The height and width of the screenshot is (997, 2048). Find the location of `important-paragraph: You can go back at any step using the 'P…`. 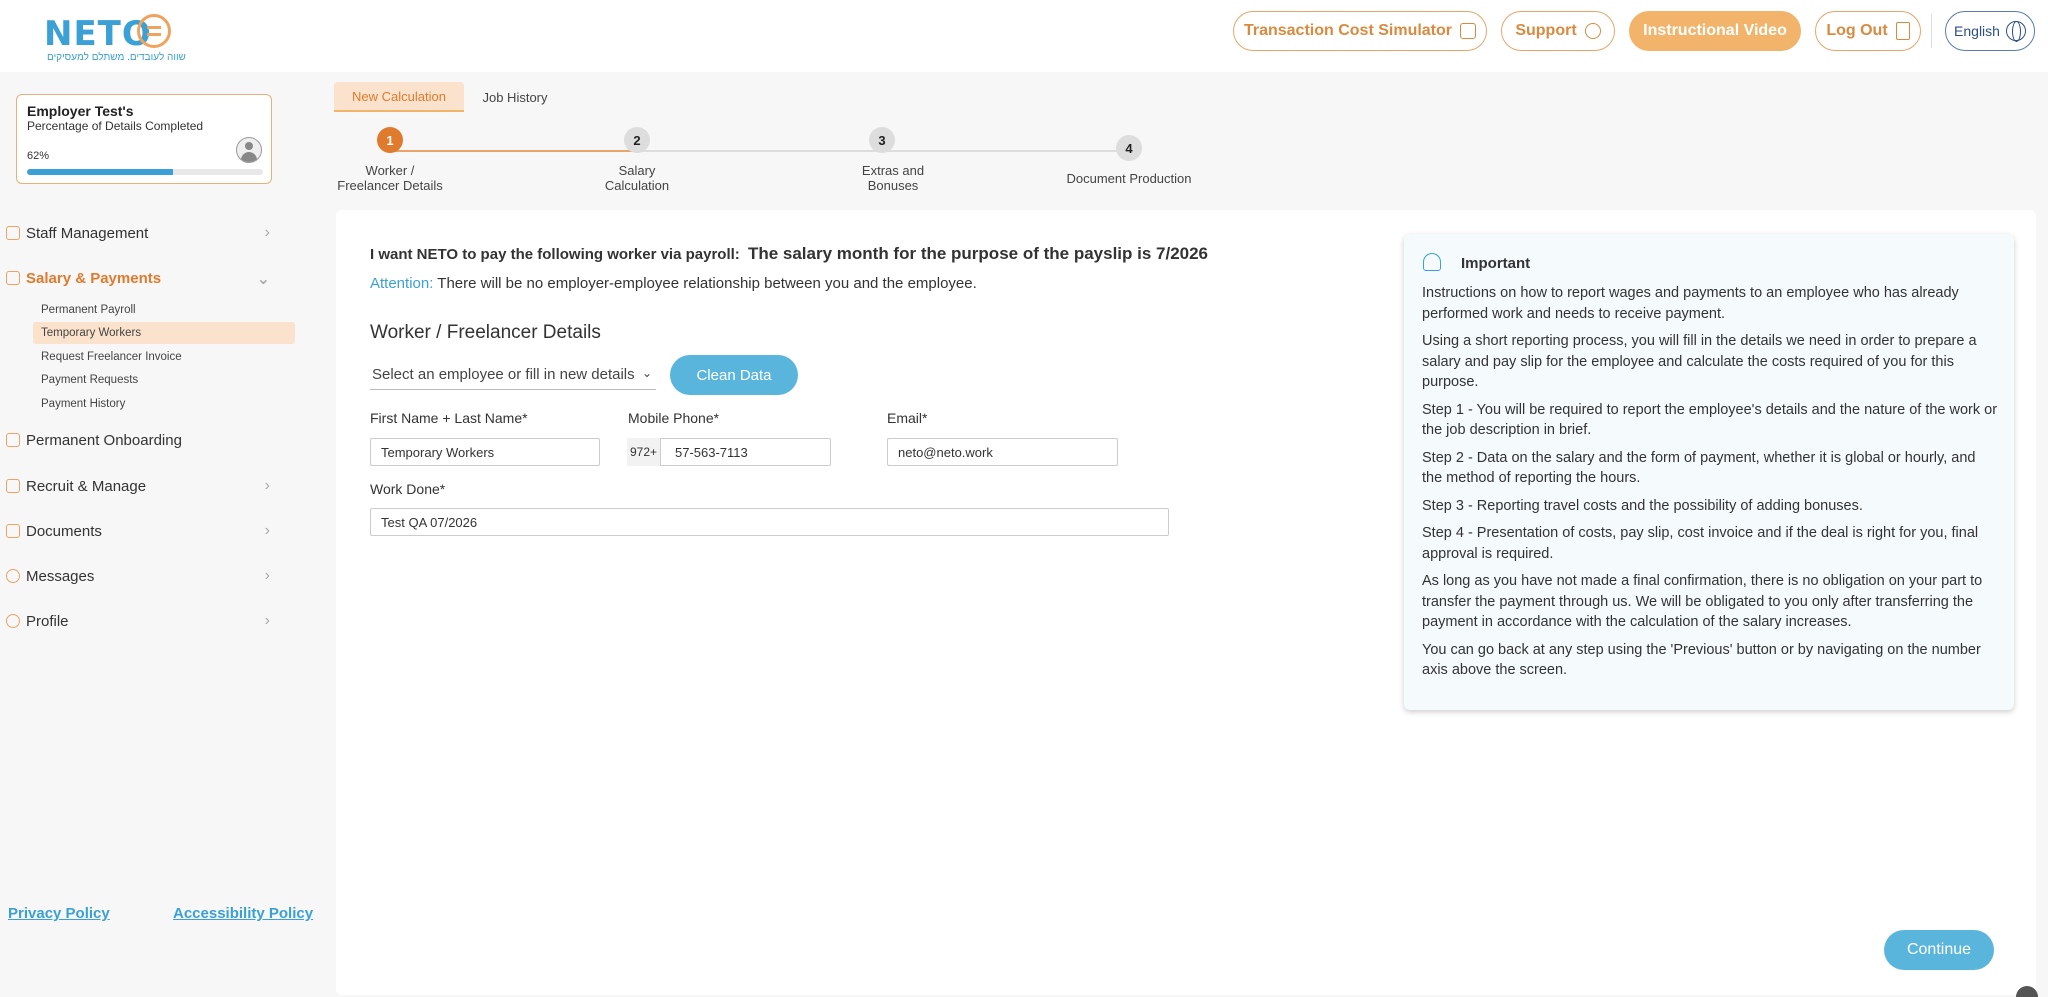

important-paragraph: You can go back at any step using the 'P… is located at coordinates (1701, 660).